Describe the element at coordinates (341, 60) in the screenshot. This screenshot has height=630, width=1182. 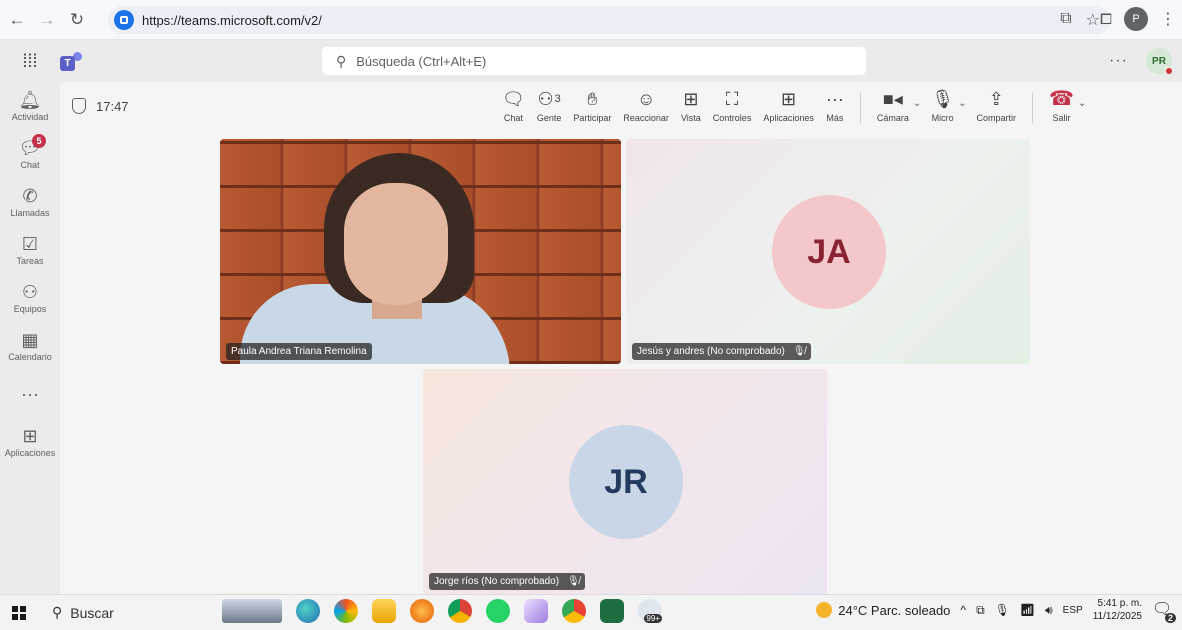
I see `search-icon: ⚲` at that location.